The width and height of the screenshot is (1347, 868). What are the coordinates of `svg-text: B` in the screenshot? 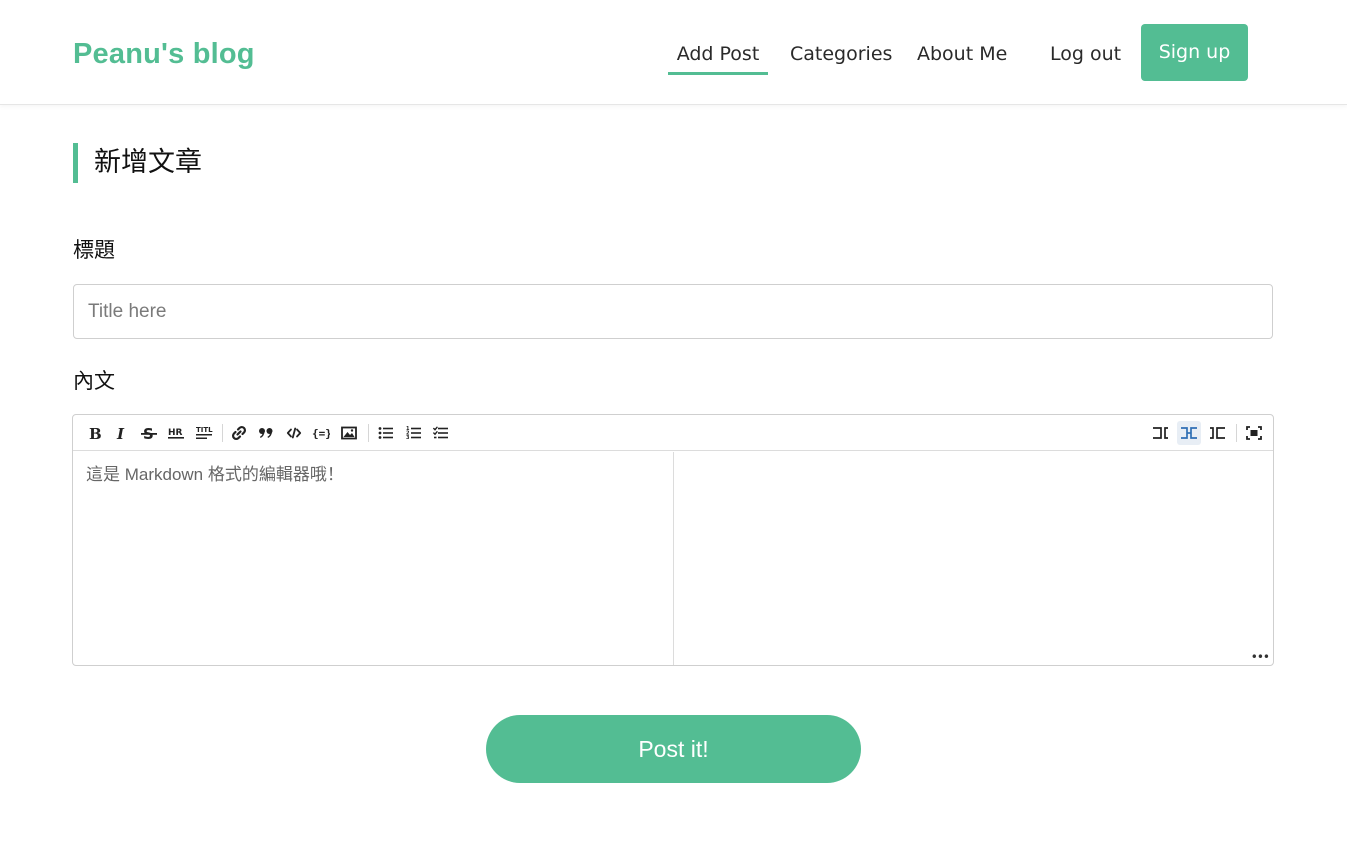 It's located at (95, 433).